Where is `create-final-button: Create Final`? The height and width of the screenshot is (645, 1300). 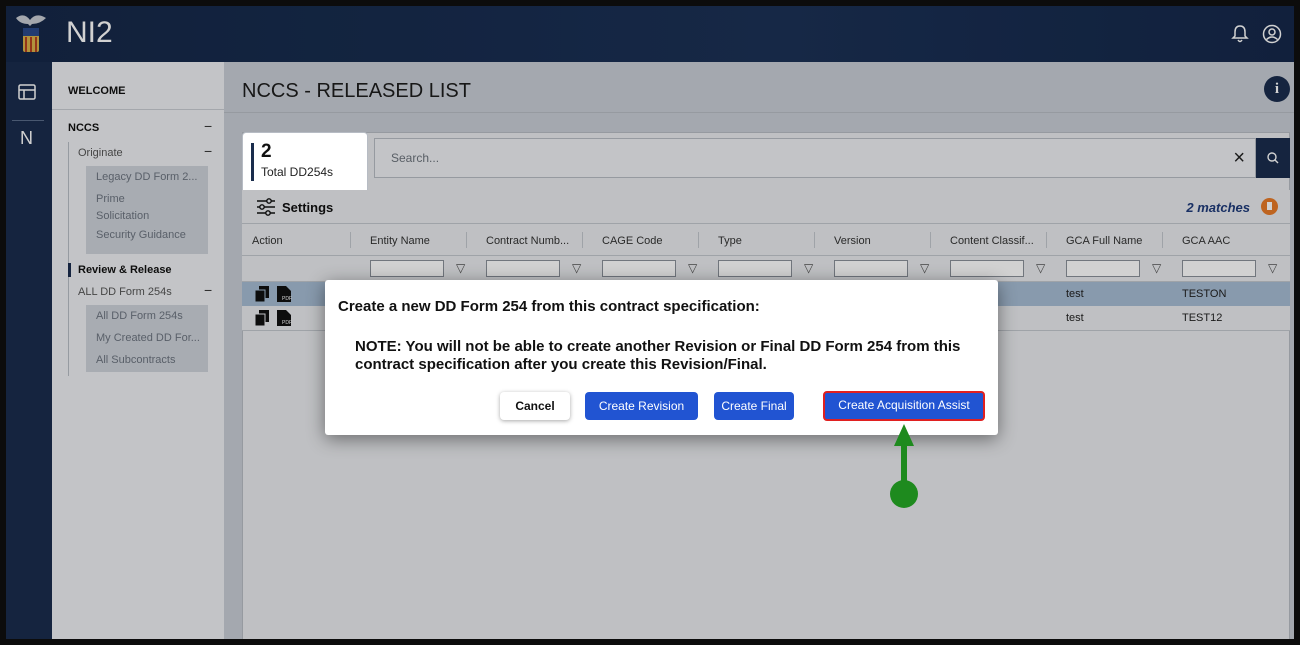 create-final-button: Create Final is located at coordinates (754, 406).